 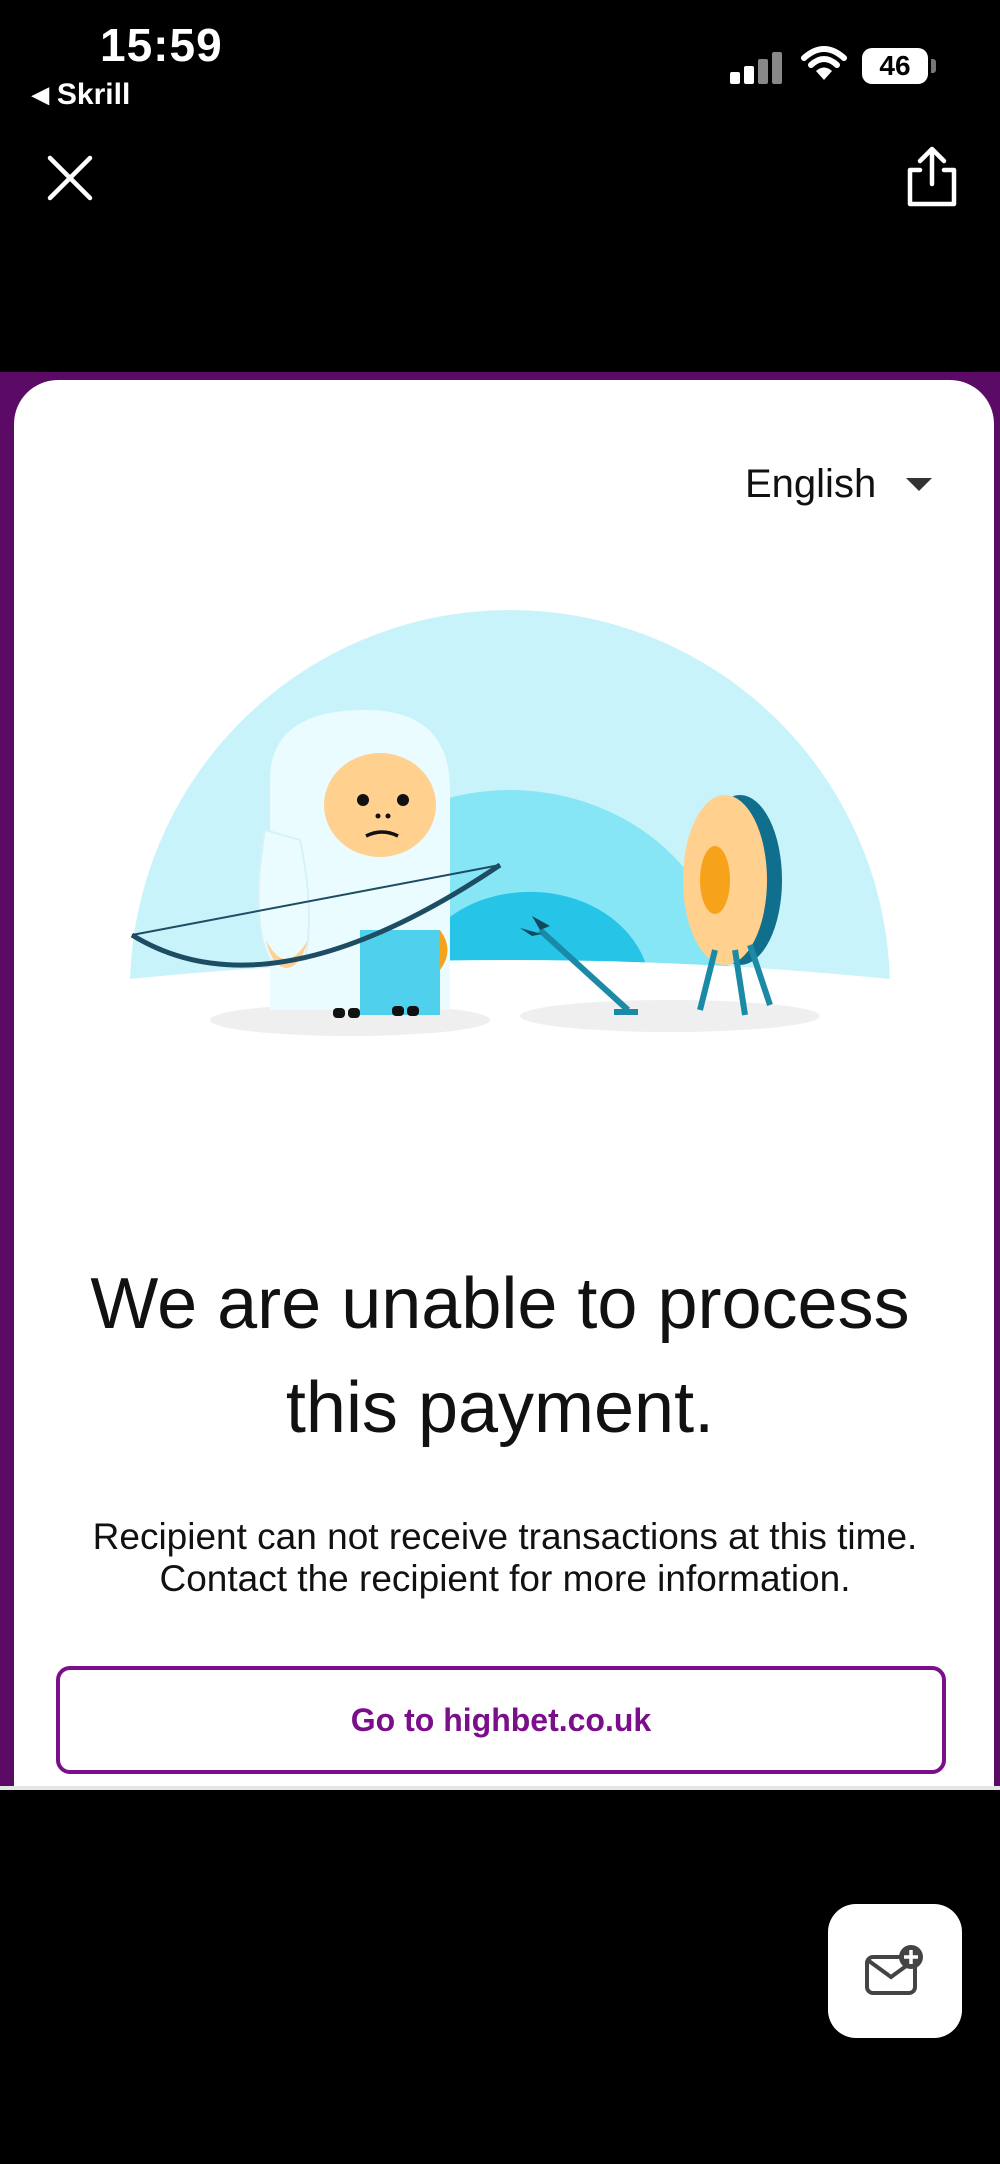 I want to click on back-to-app-link: ◀ Skrill, so click(x=81, y=95).